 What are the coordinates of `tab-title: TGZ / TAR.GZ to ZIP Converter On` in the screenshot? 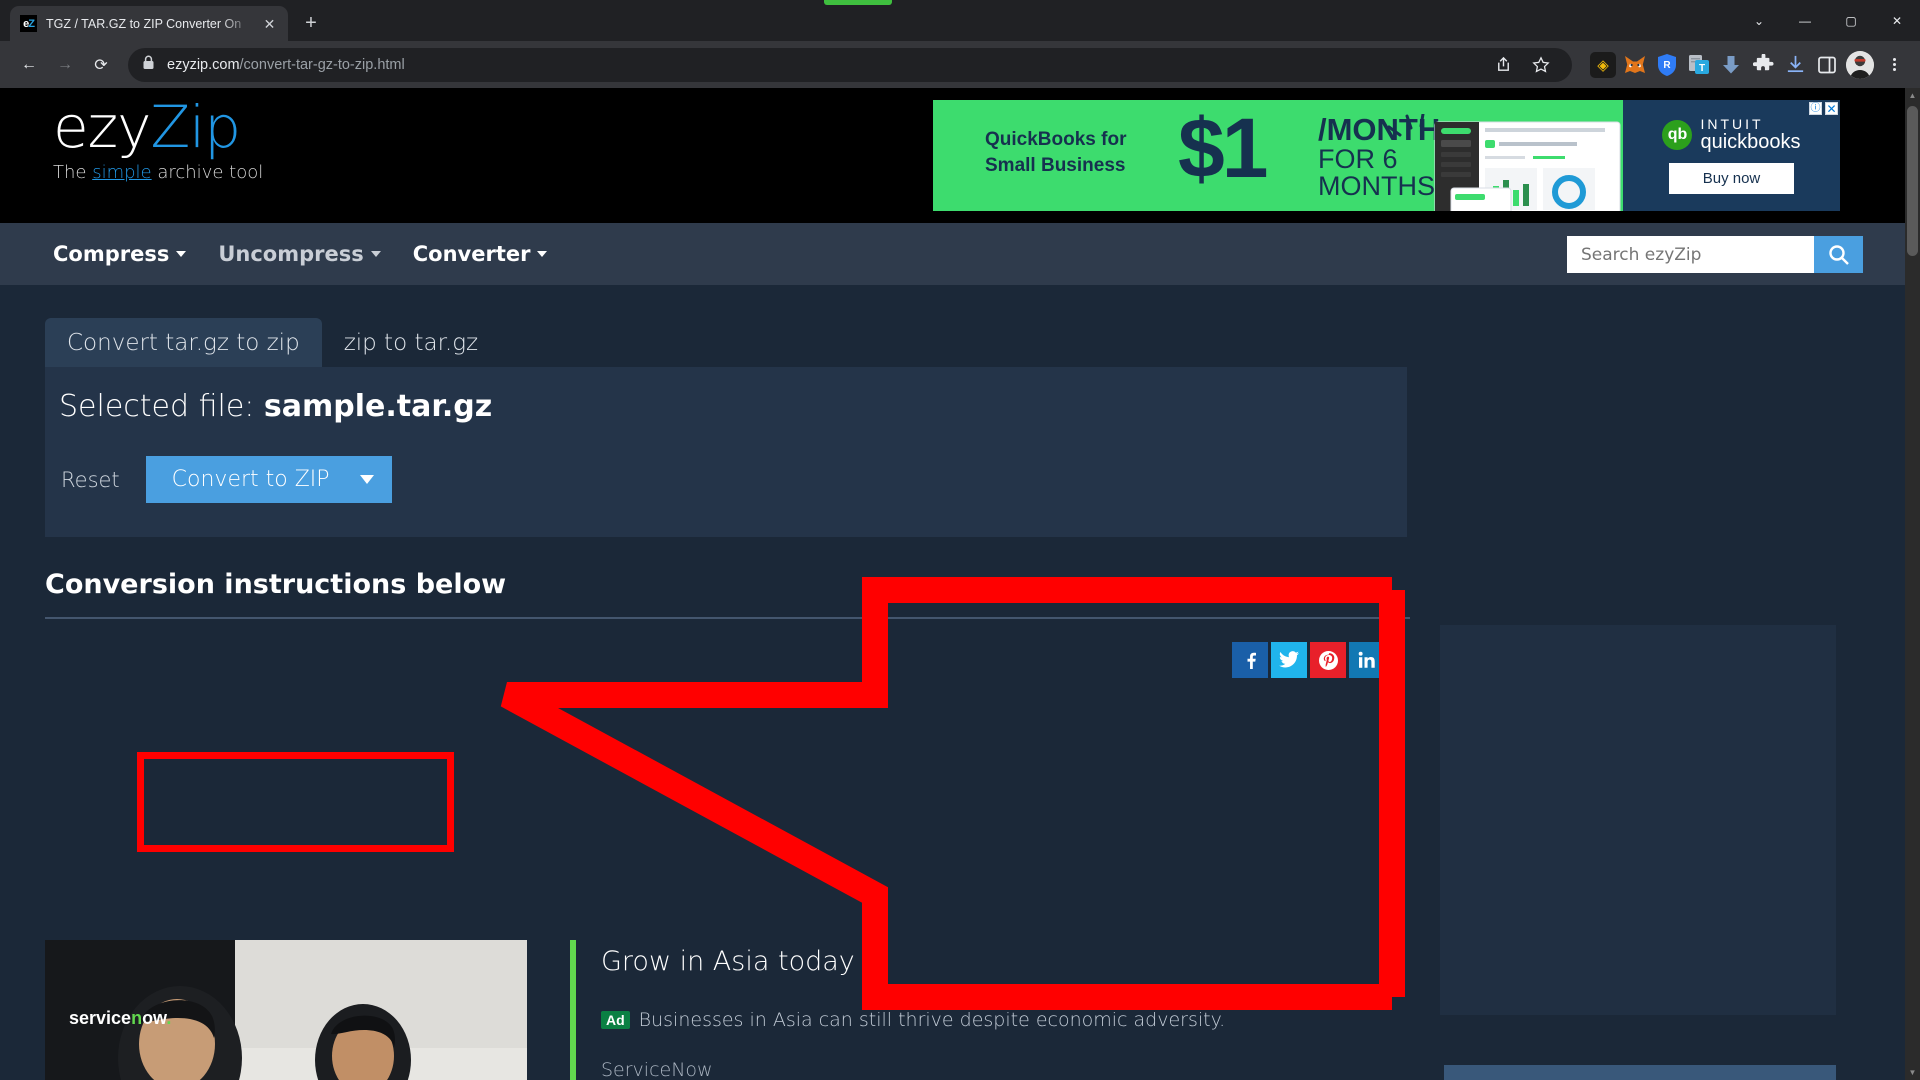 It's located at (144, 23).